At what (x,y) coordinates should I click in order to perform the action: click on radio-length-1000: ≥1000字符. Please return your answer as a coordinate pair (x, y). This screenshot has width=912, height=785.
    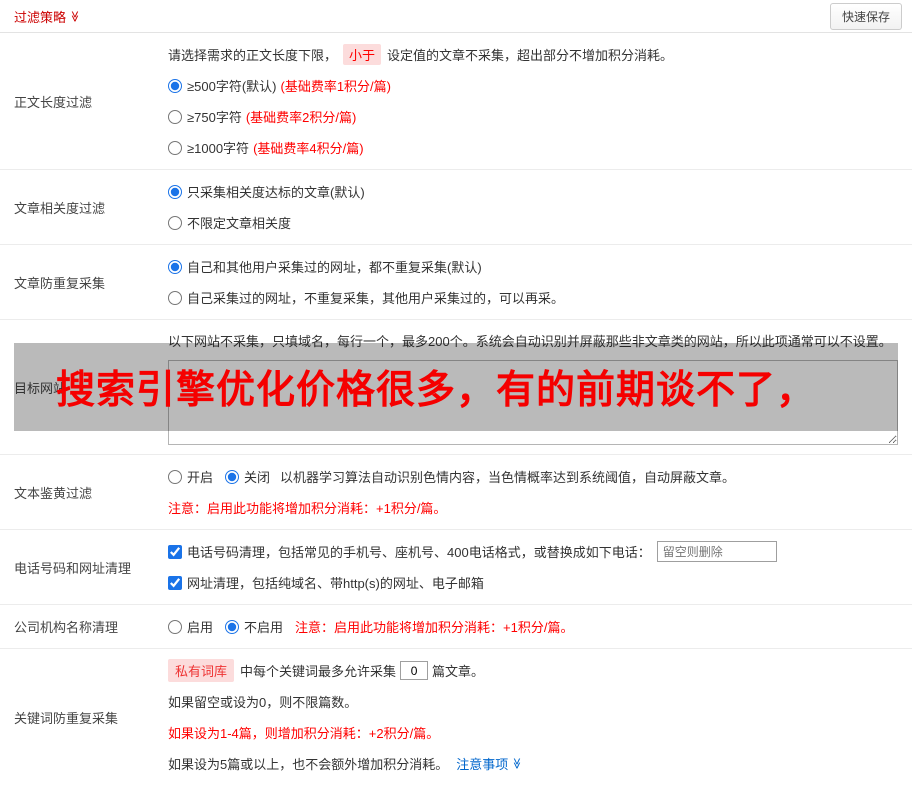
    Looking at the image, I should click on (208, 147).